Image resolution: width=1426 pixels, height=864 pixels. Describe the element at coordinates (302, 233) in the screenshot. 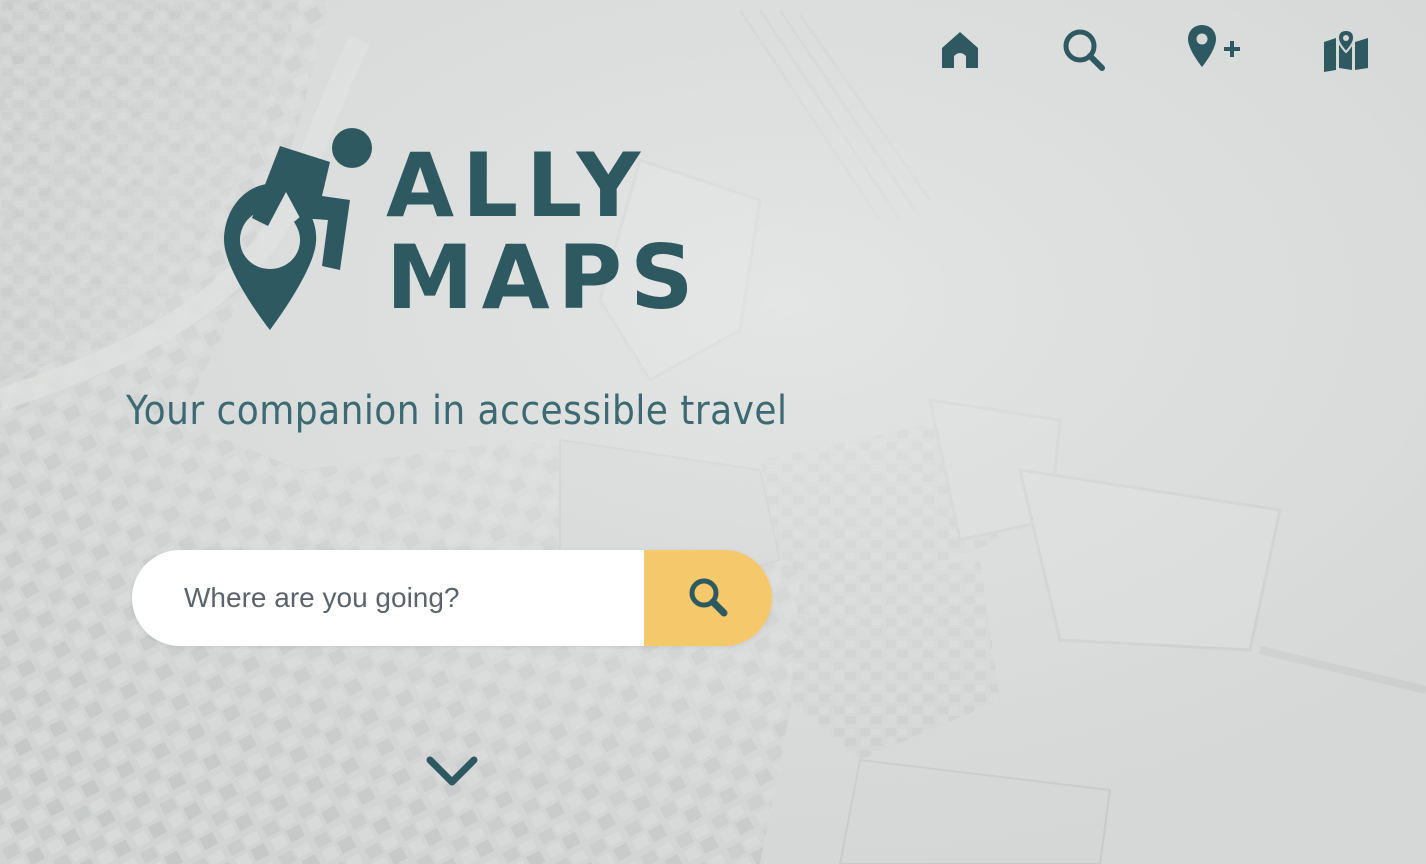

I see `wheelchair-location-pin-icon` at that location.